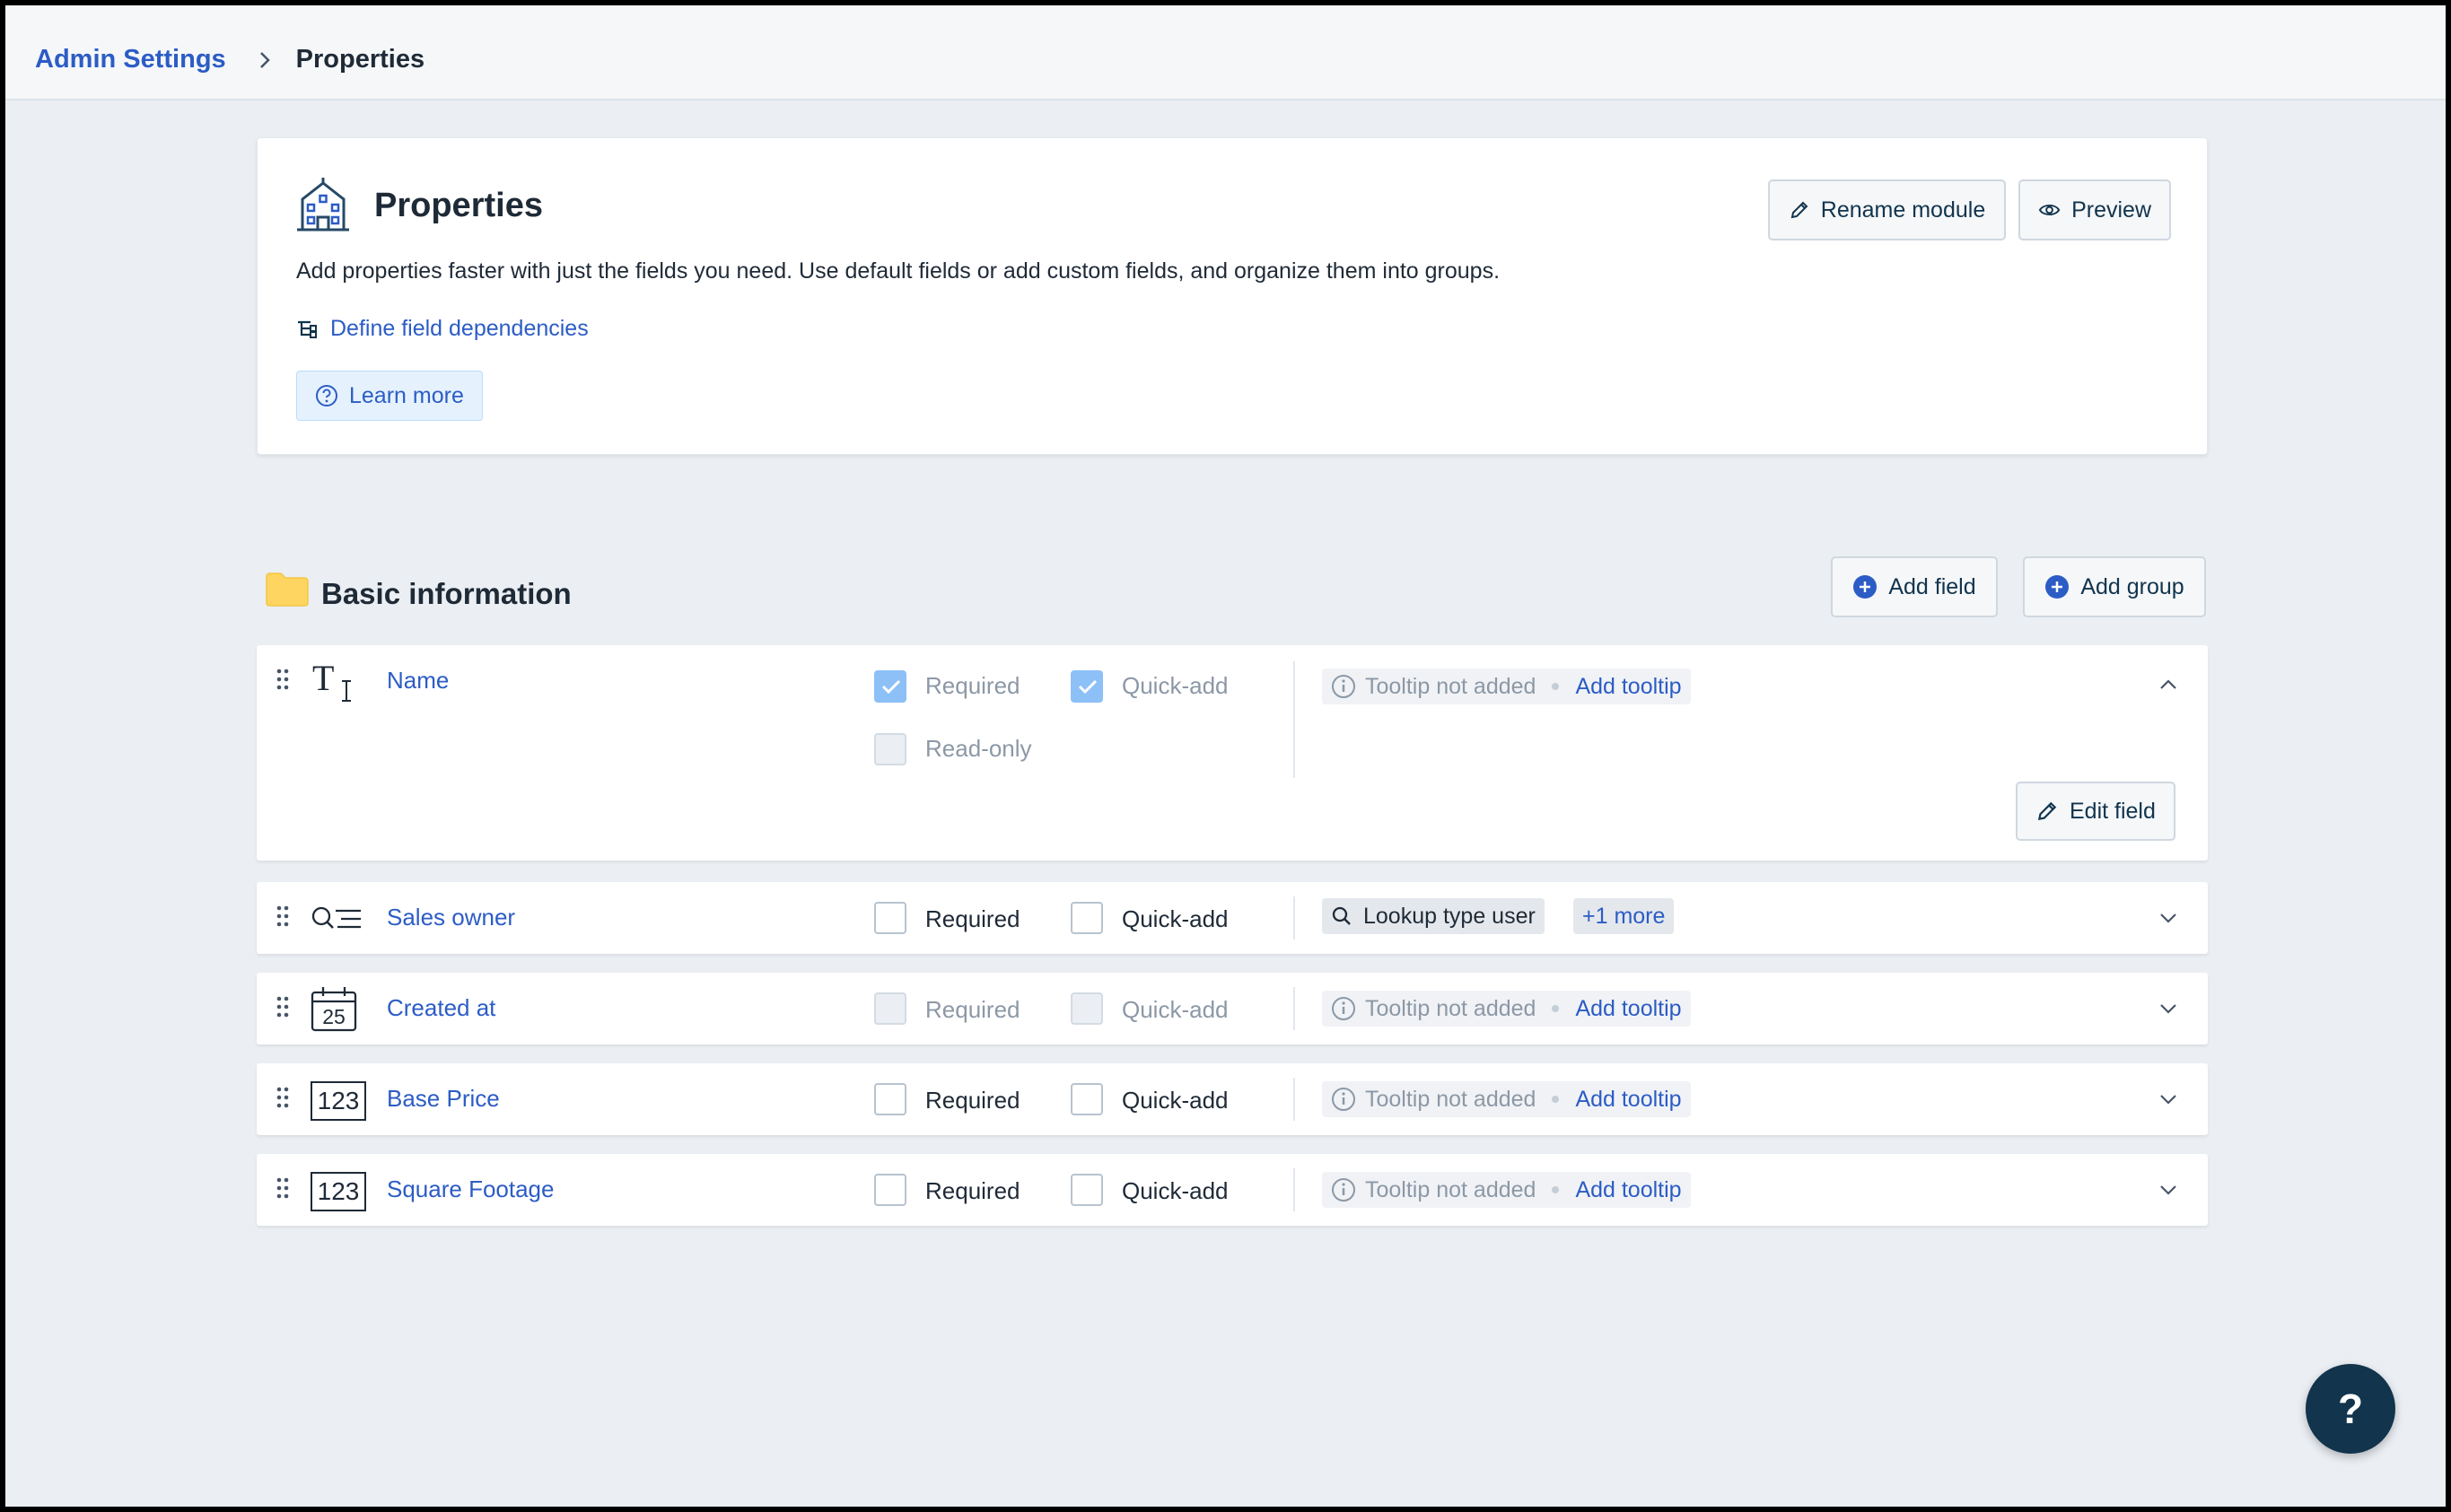 The image size is (2451, 1512). I want to click on preview-label: Preview, so click(2111, 210).